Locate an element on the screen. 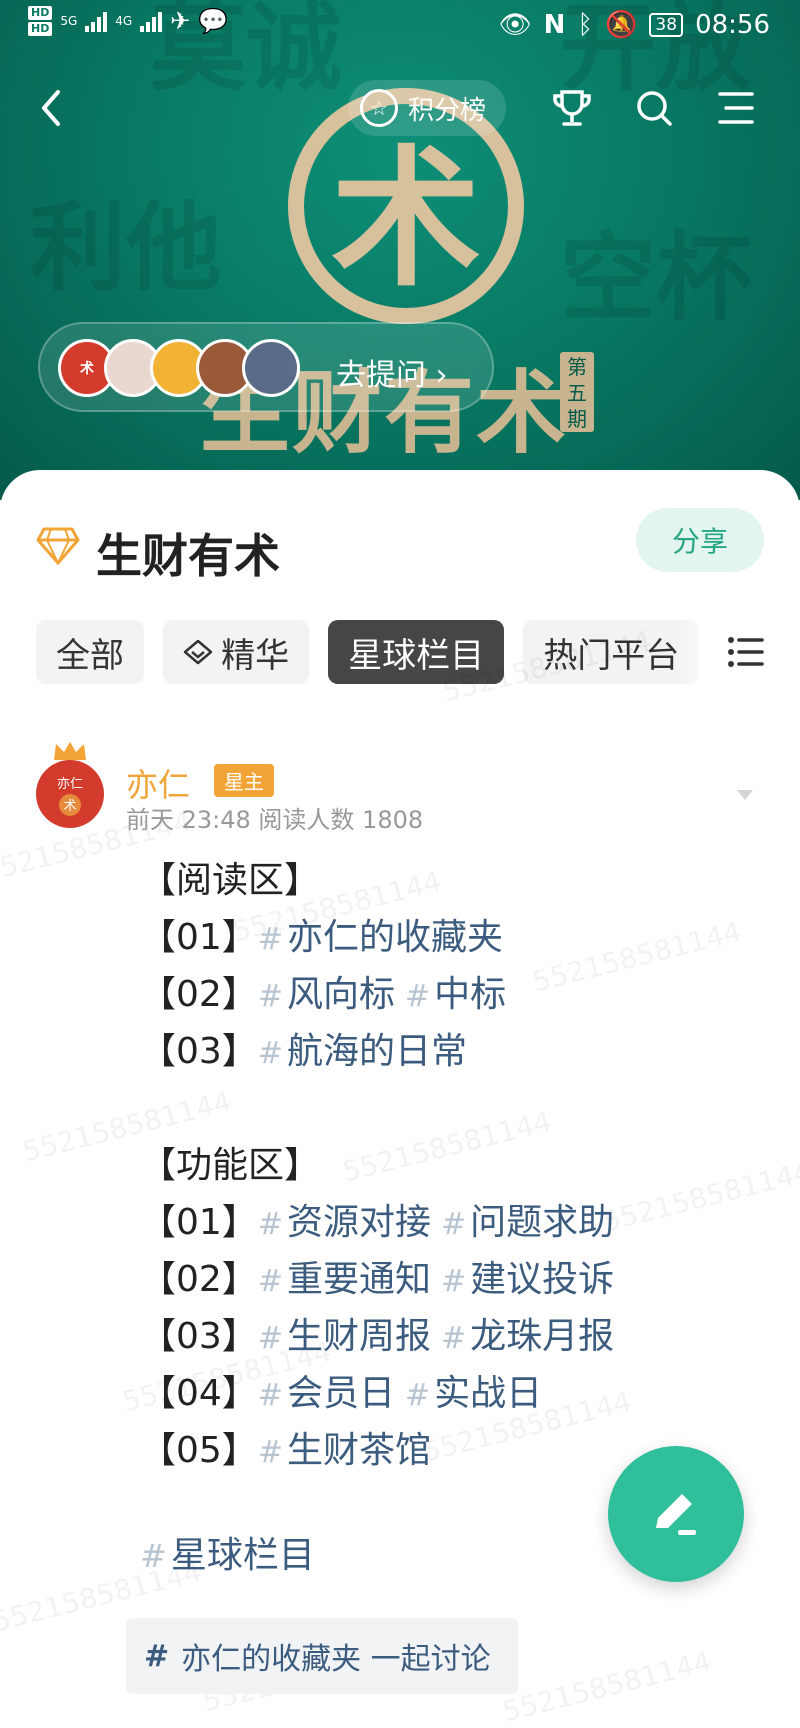 Image resolution: width=800 pixels, height=1728 pixels. section-heading: 【功能区】 is located at coordinates (230, 1165).